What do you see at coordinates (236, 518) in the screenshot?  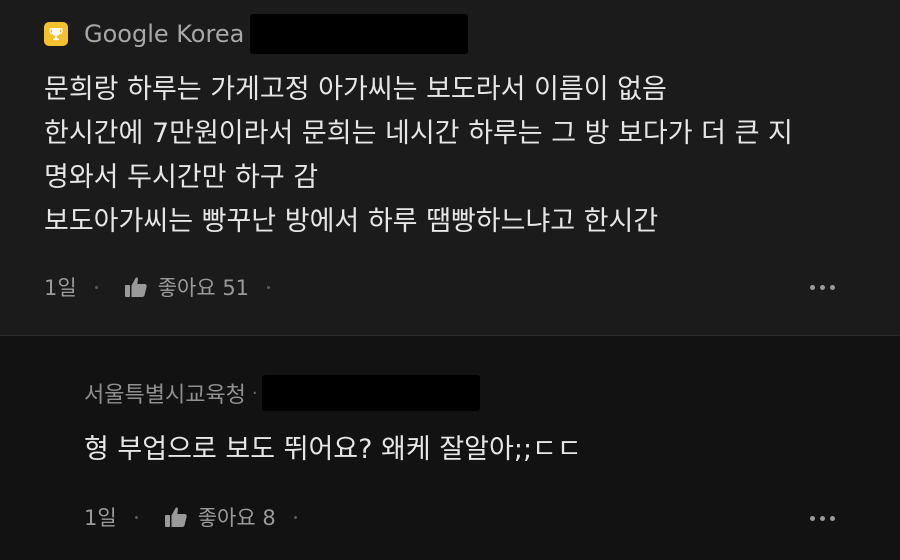 I see `like-count: 좋아요 8` at bounding box center [236, 518].